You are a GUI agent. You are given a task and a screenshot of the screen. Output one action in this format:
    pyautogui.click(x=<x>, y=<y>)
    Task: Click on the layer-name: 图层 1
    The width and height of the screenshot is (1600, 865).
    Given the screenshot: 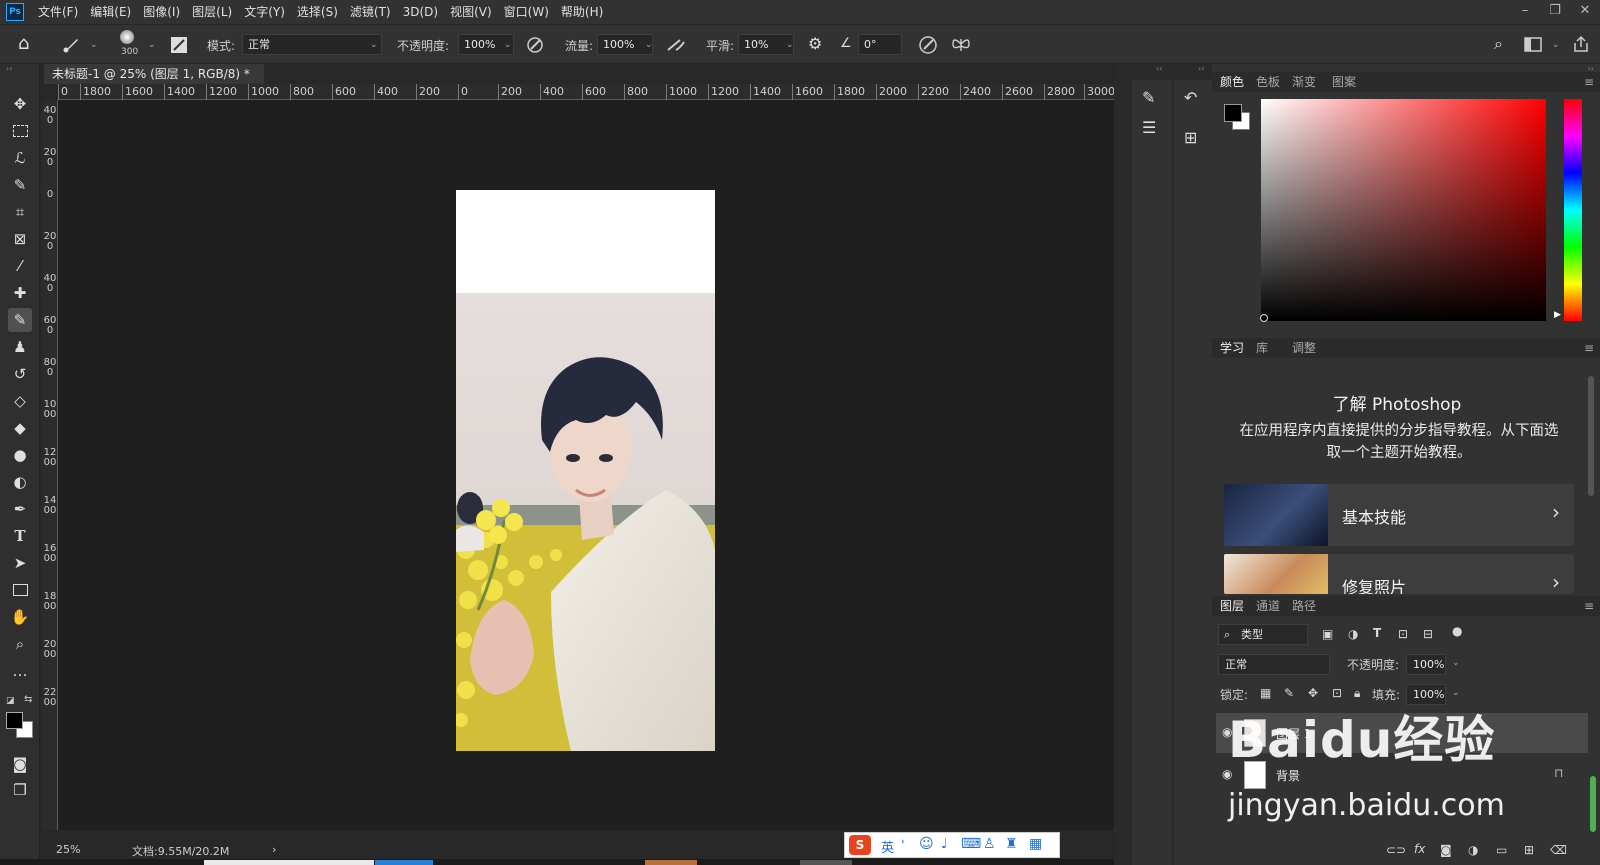 What is the action you would take?
    pyautogui.click(x=1293, y=733)
    